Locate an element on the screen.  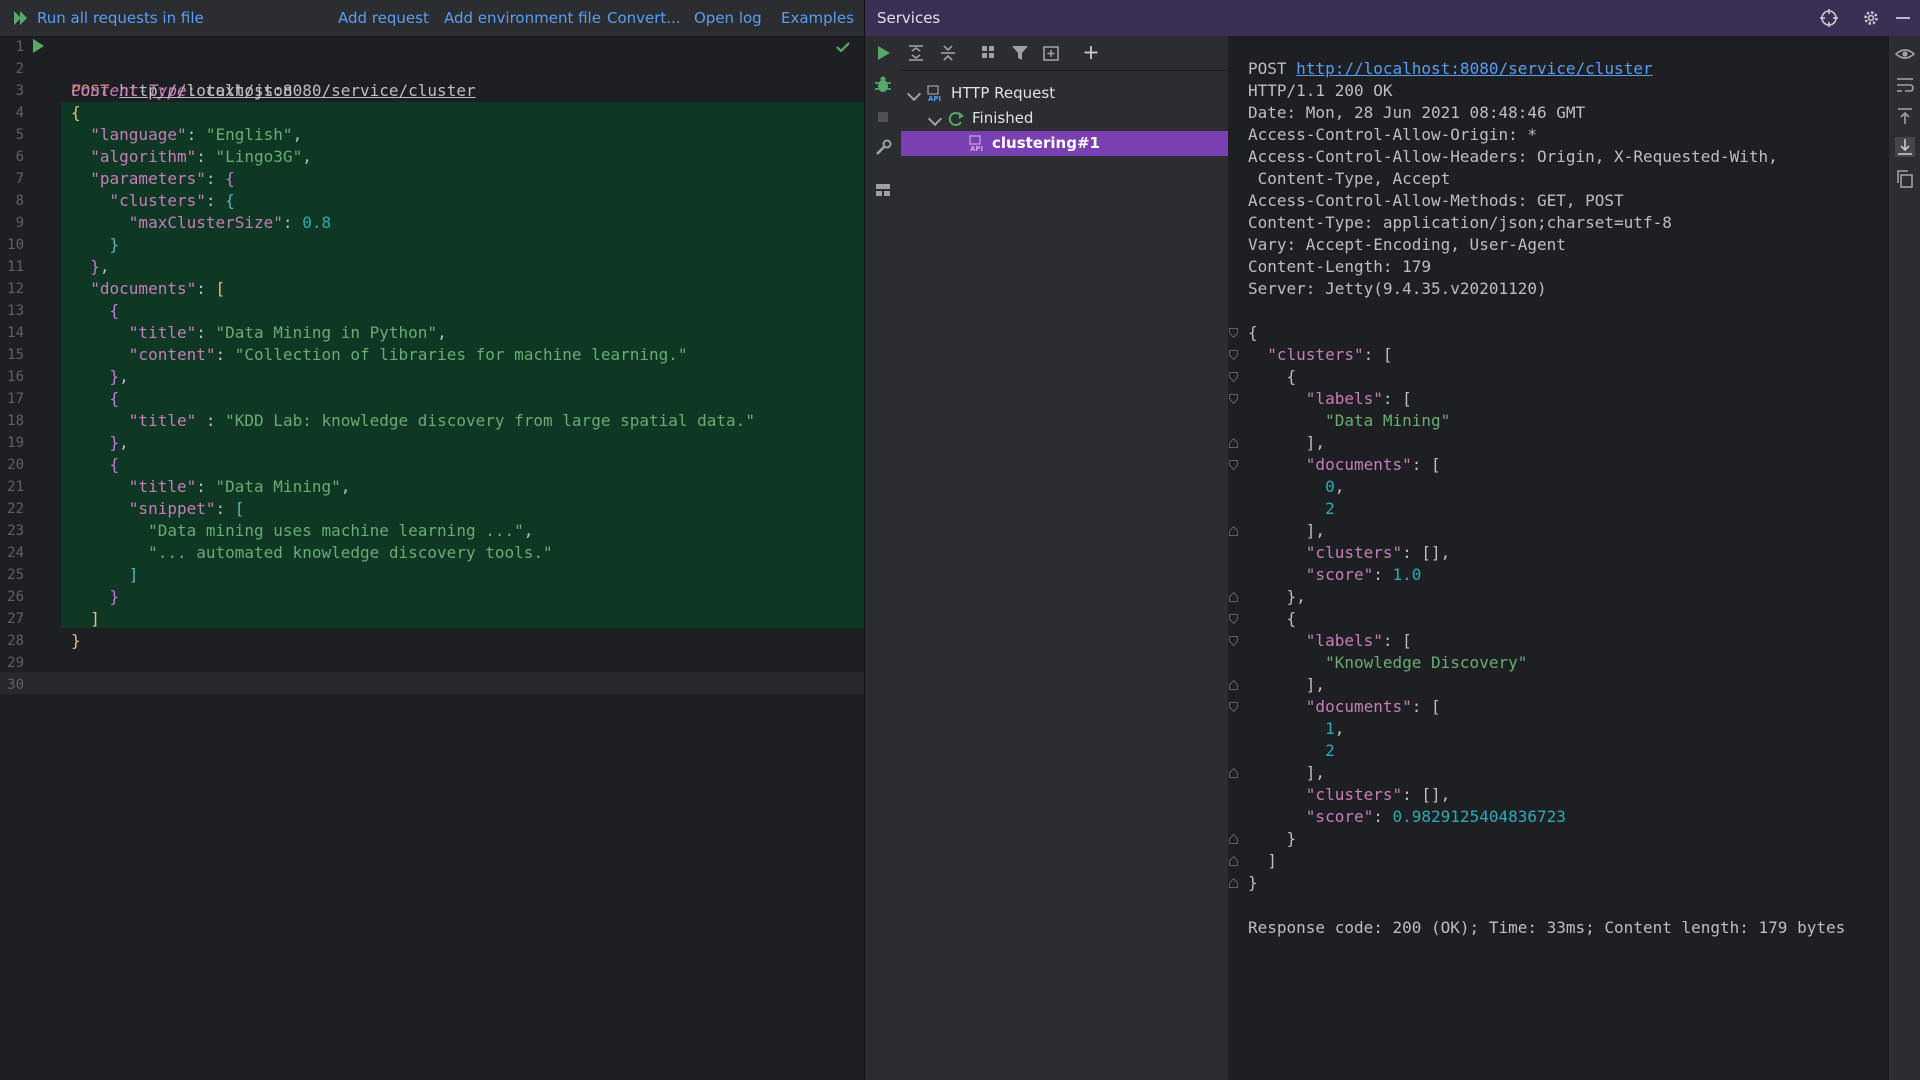
tree-item-label: Finished is located at coordinates (1003, 118).